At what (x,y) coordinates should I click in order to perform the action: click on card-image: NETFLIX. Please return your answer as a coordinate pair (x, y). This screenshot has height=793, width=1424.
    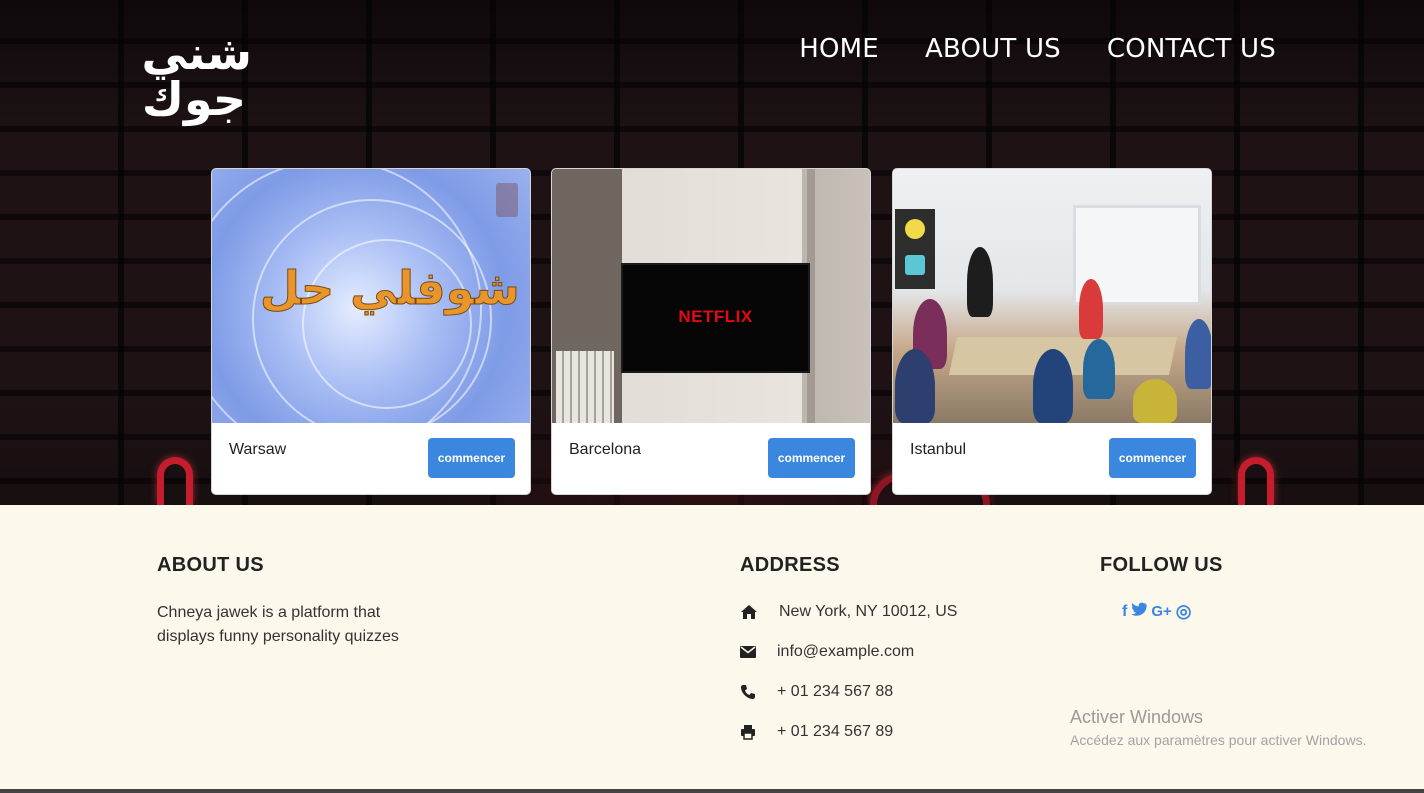
    Looking at the image, I should click on (711, 296).